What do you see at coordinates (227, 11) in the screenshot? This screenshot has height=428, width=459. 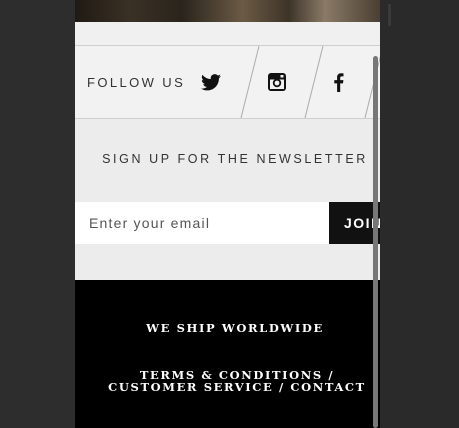 I see `hero-image` at bounding box center [227, 11].